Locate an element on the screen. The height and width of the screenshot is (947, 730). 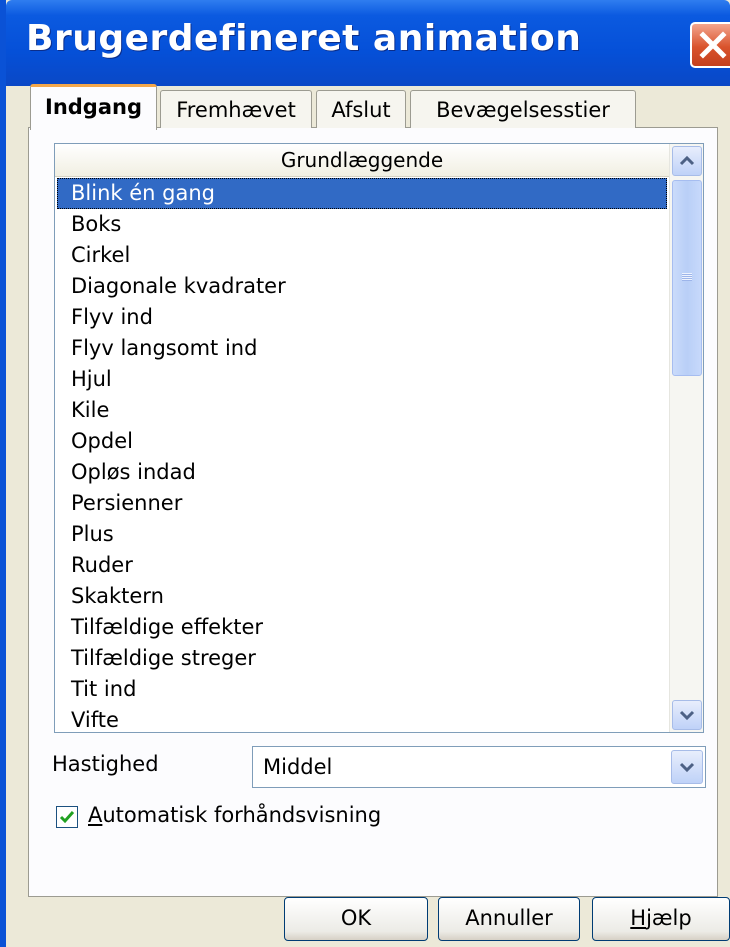
checkmark-icon is located at coordinates (67, 817).